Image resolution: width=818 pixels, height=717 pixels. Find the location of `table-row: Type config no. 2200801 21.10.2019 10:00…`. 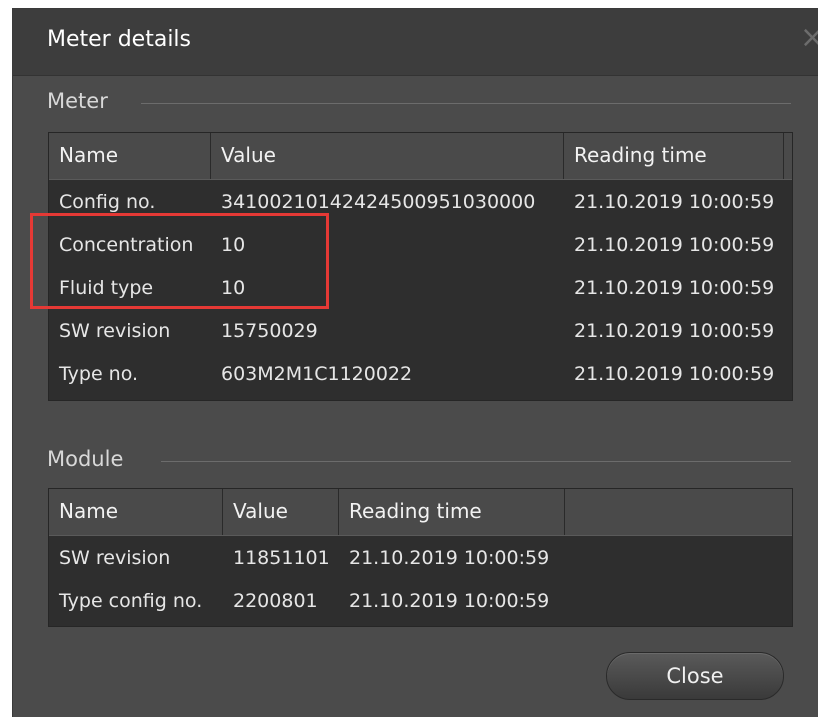

table-row: Type config no. 2200801 21.10.2019 10:00… is located at coordinates (420, 601).